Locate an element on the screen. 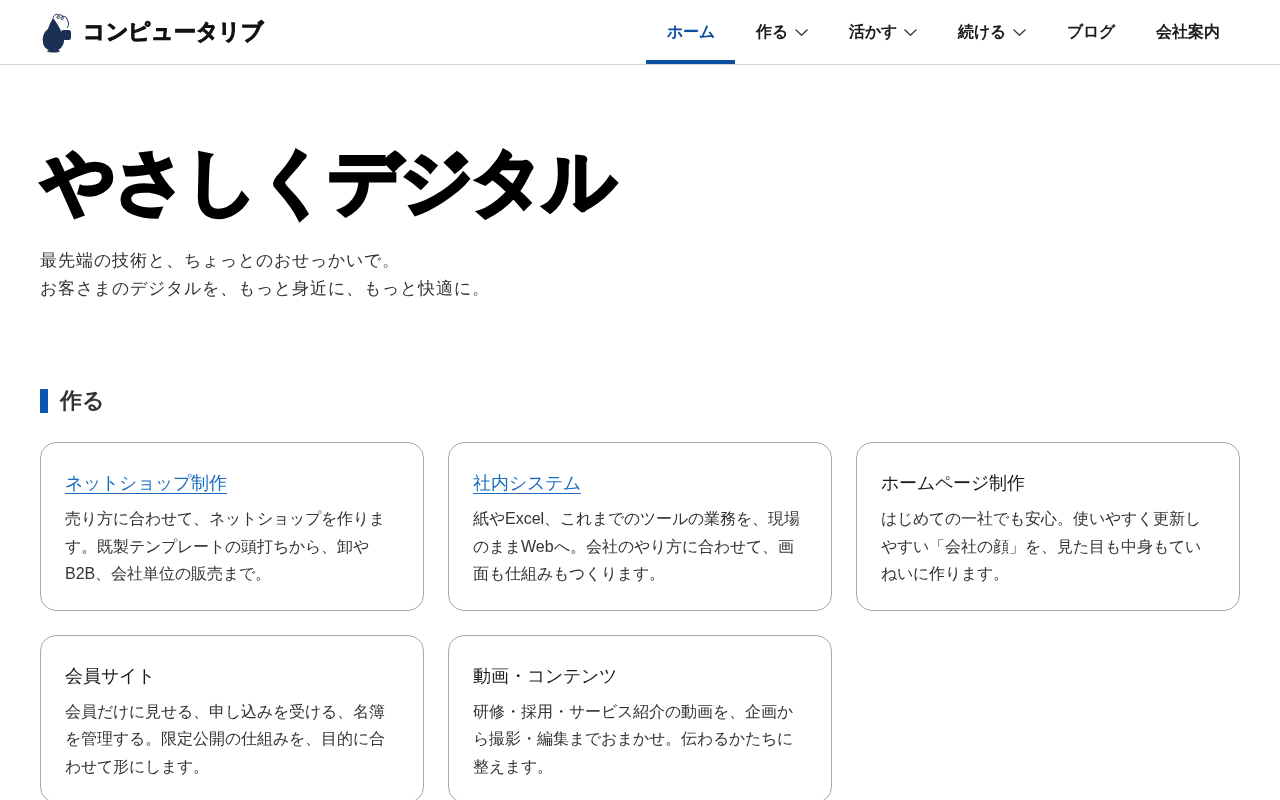 The image size is (1280, 800). card-title-link: 社内システム is located at coordinates (527, 483).